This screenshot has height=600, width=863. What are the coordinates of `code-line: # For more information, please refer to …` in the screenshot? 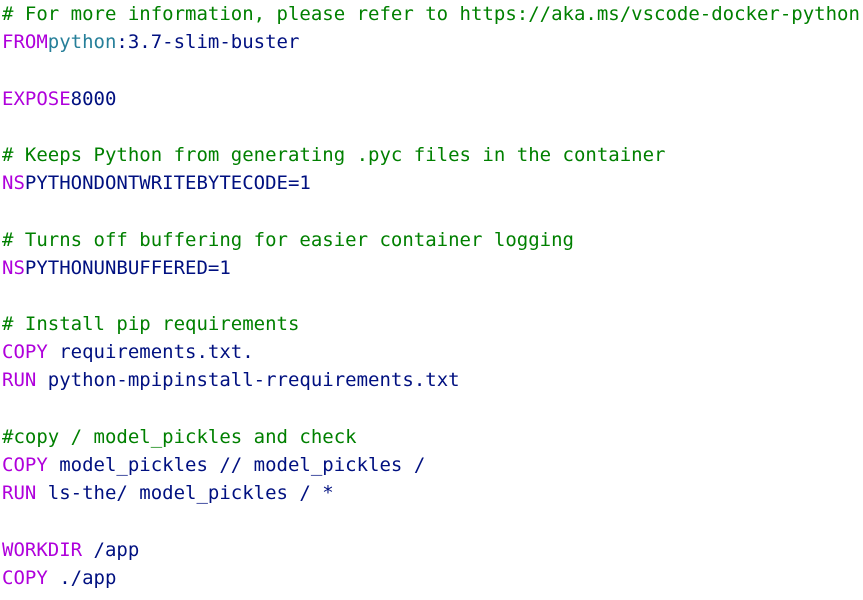 It's located at (431, 14).